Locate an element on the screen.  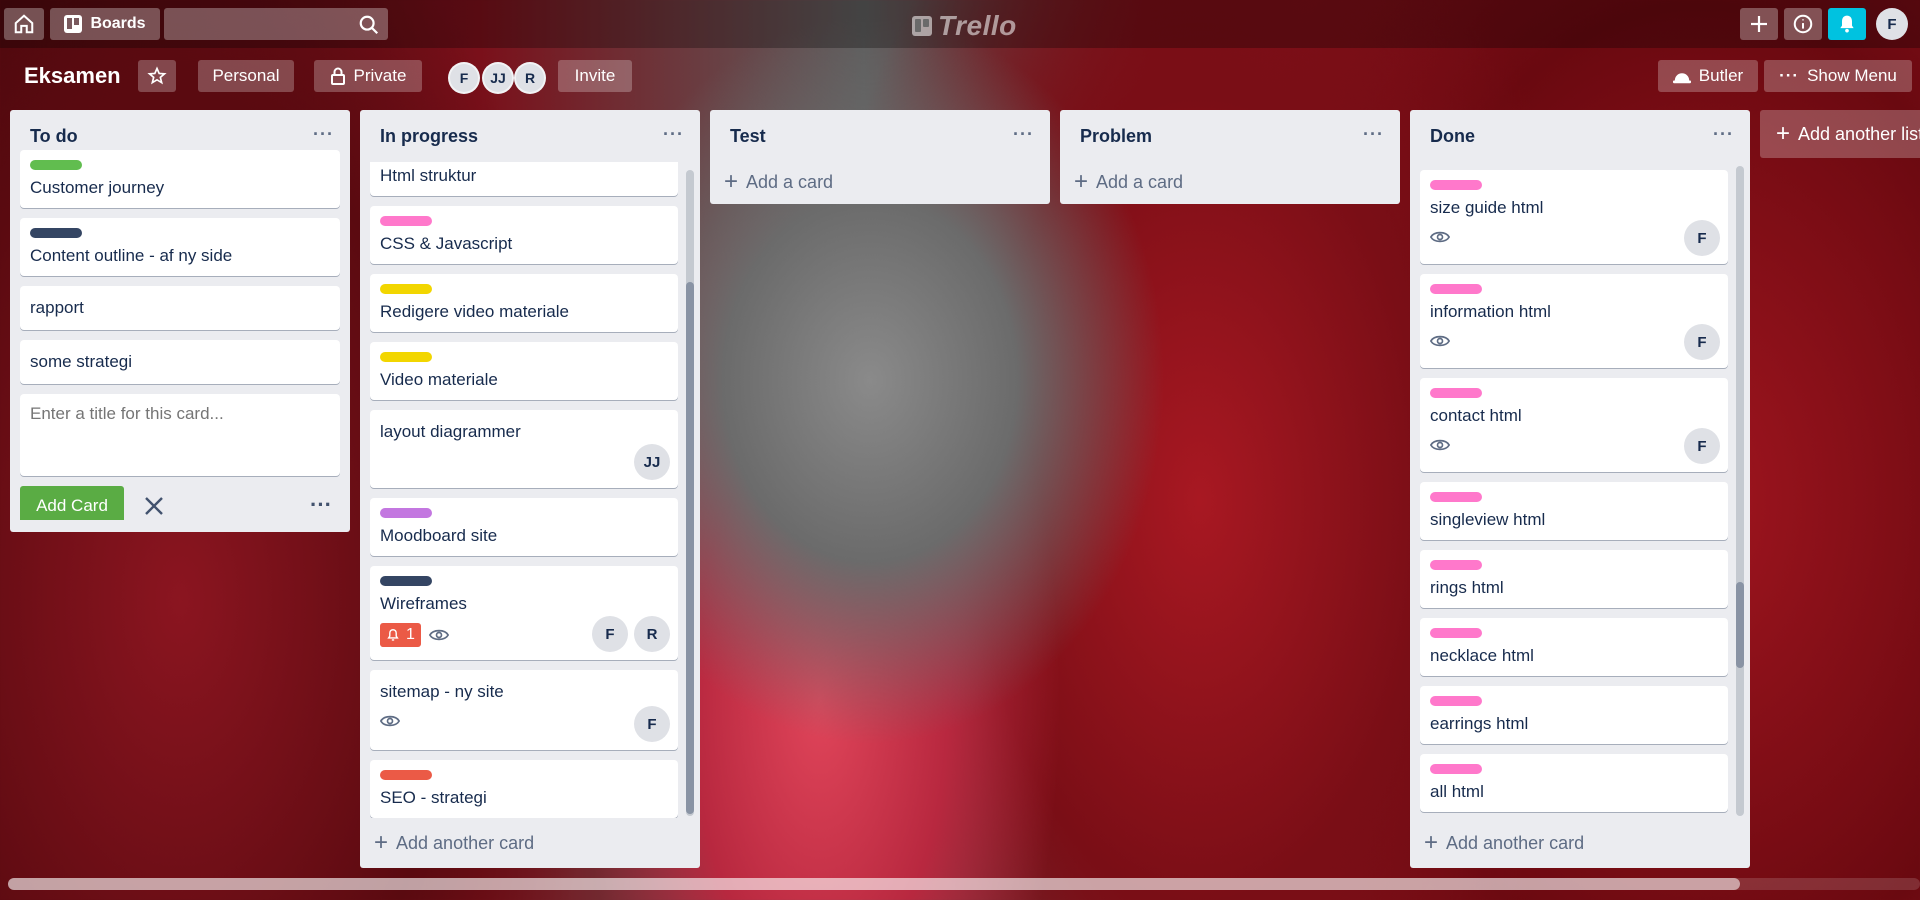
notifications-button is located at coordinates (1847, 24).